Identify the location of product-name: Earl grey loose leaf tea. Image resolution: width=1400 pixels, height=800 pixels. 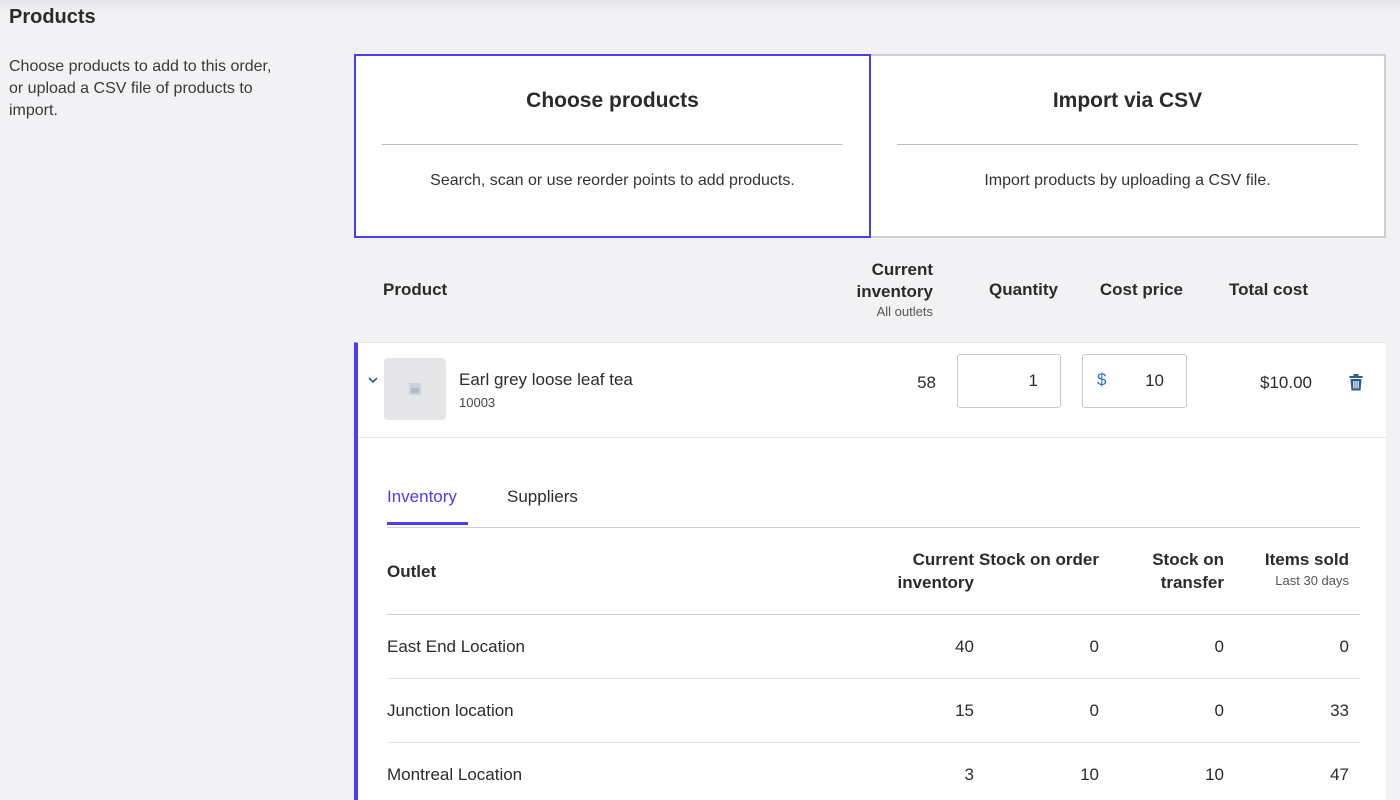
(546, 380).